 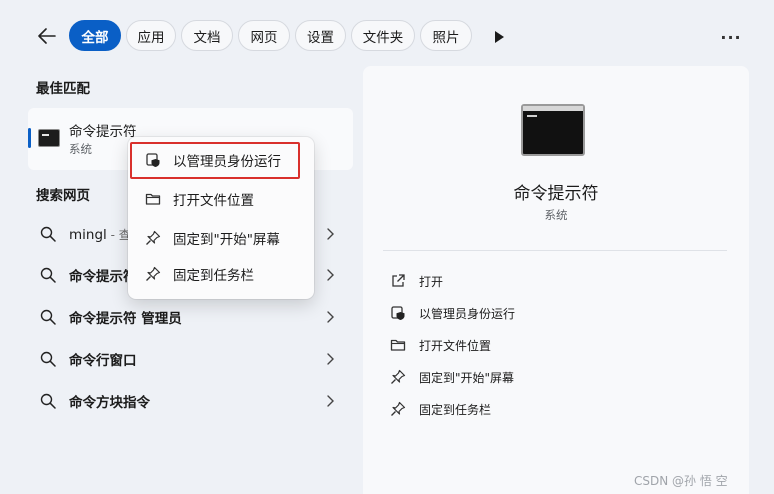 I want to click on menu-item-pin-taskbar: 固定到任务栏, so click(x=221, y=274).